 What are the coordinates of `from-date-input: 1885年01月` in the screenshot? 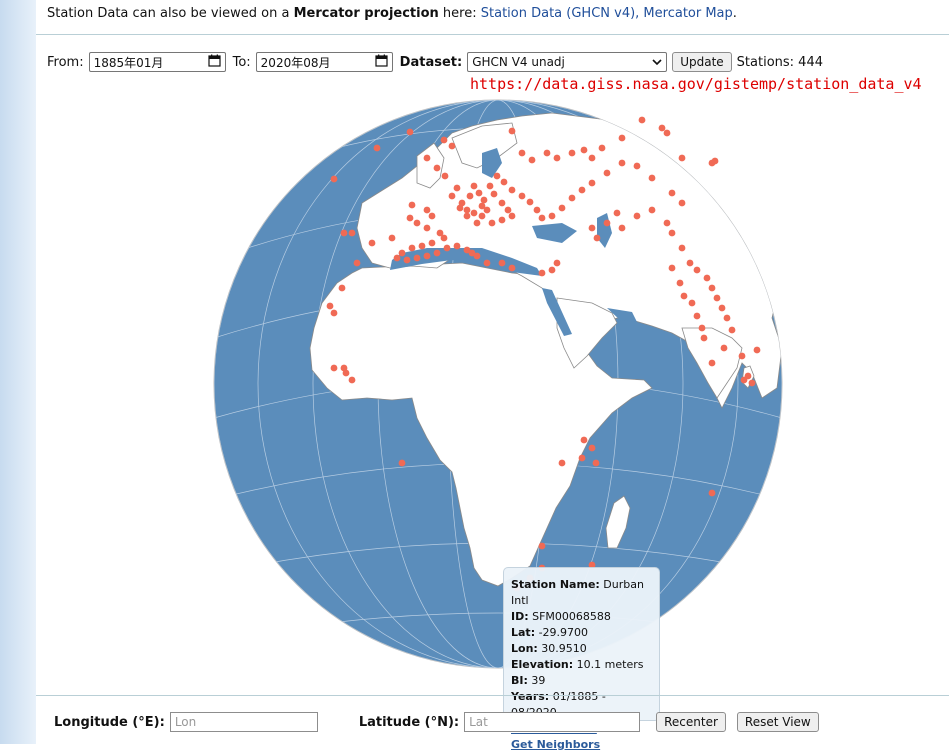 It's located at (157, 62).